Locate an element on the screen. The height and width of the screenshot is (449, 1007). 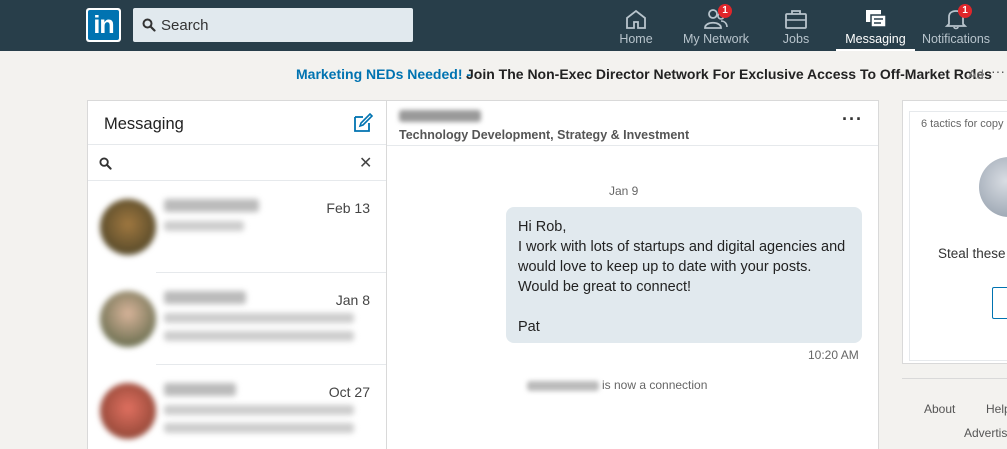
nav-messaging-label: Messaging is located at coordinates (875, 39).